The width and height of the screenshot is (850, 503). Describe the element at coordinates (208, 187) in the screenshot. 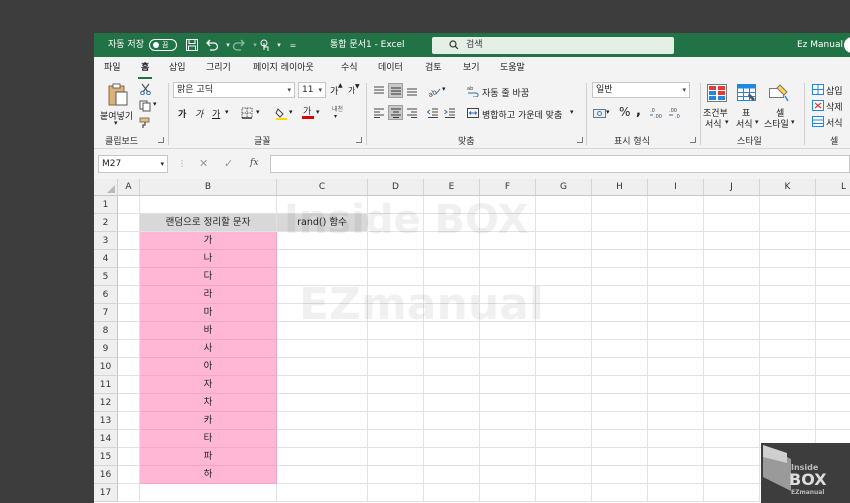

I see `column-header: B` at that location.